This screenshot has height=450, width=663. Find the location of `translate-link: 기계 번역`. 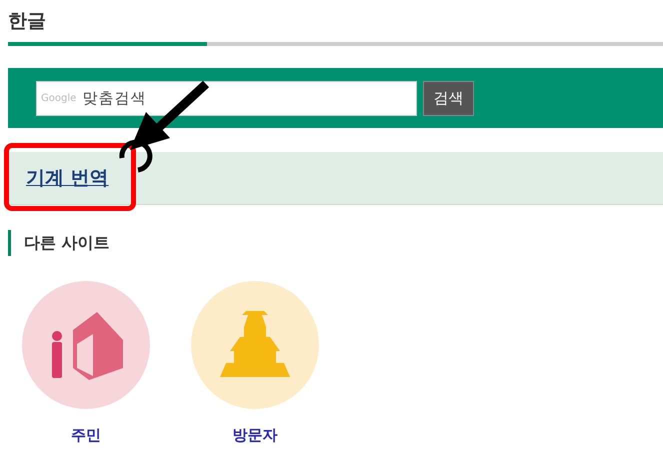

translate-link: 기계 번역 is located at coordinates (67, 178).